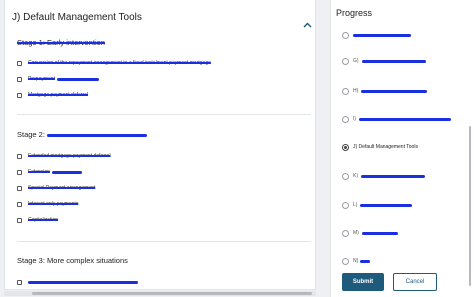  I want to click on checkbox-row: Extension, so click(49, 172).